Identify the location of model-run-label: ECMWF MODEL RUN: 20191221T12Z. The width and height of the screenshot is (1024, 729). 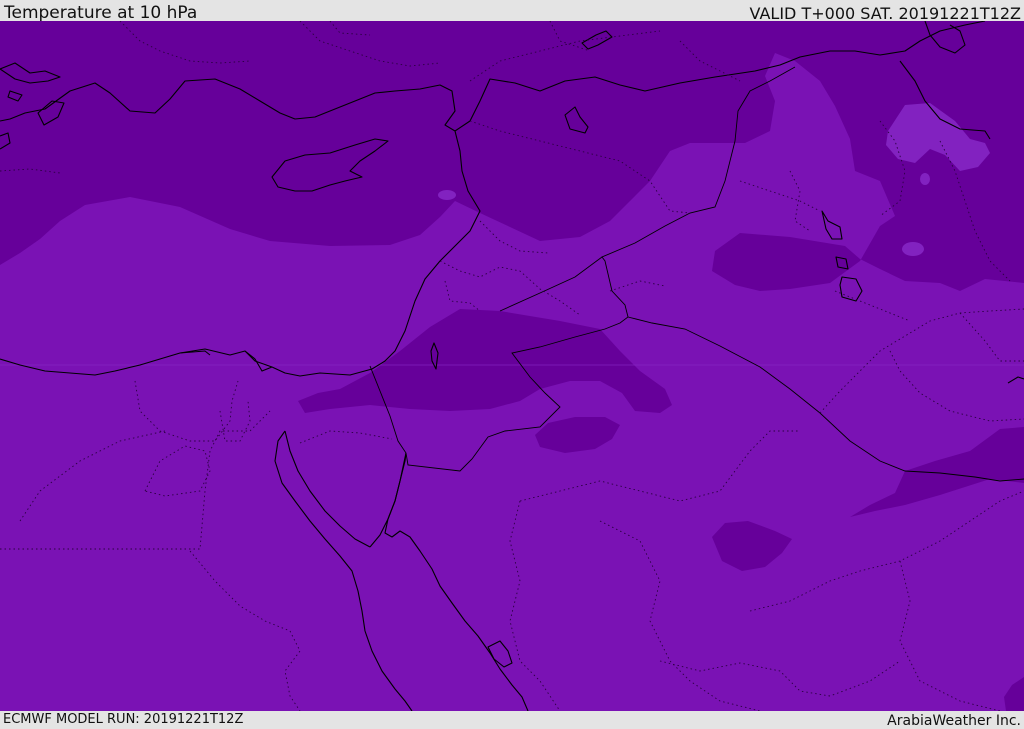
(123, 719).